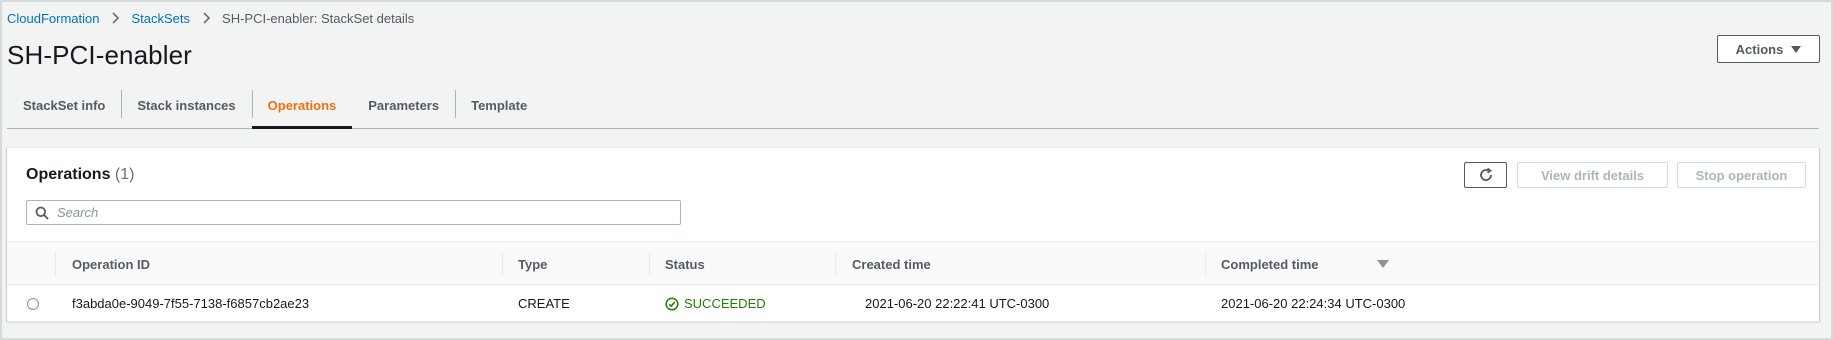 Image resolution: width=1833 pixels, height=340 pixels. What do you see at coordinates (1796, 49) in the screenshot?
I see `caret-down-icon` at bounding box center [1796, 49].